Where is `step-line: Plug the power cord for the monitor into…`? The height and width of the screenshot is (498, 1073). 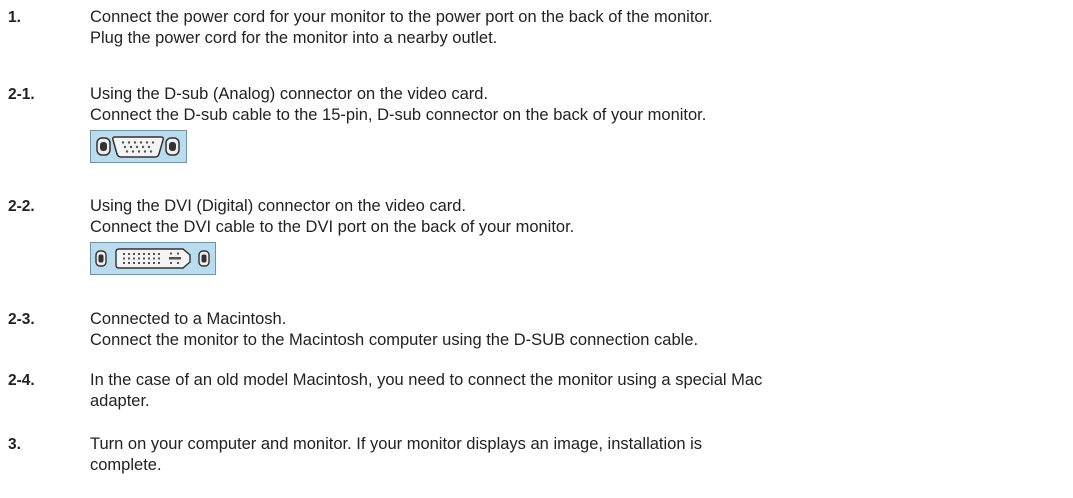 step-line: Plug the power cord for the monitor into… is located at coordinates (294, 38).